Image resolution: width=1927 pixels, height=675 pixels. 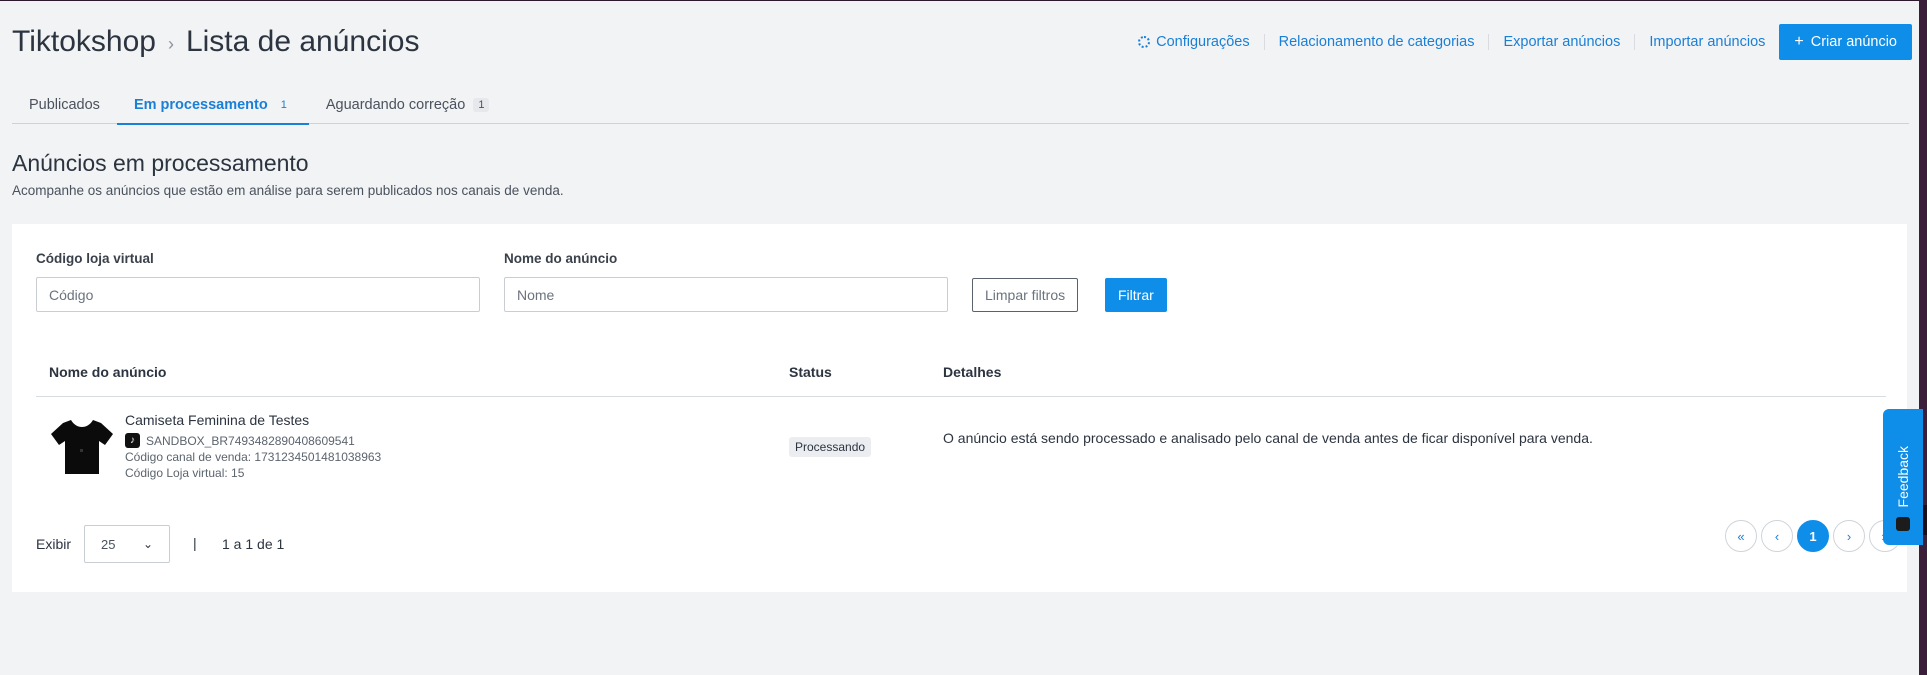 I want to click on next-page-button: ›, so click(x=1849, y=536).